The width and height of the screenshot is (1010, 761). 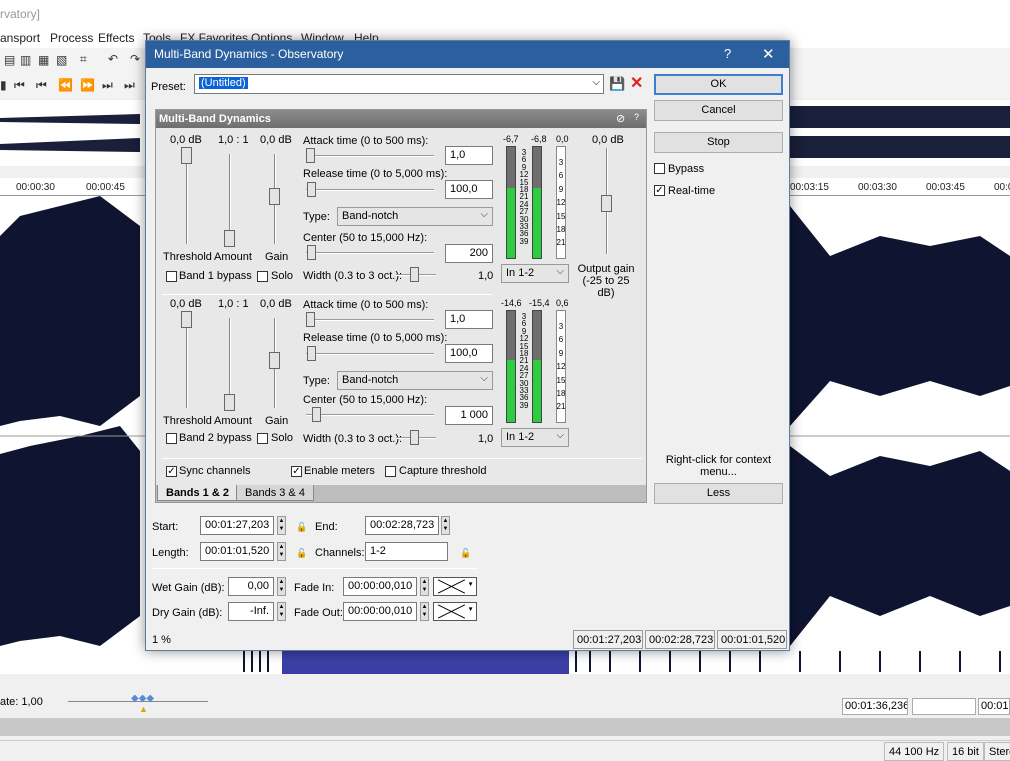 I want to click on band1-width-slider, so click(x=414, y=274).